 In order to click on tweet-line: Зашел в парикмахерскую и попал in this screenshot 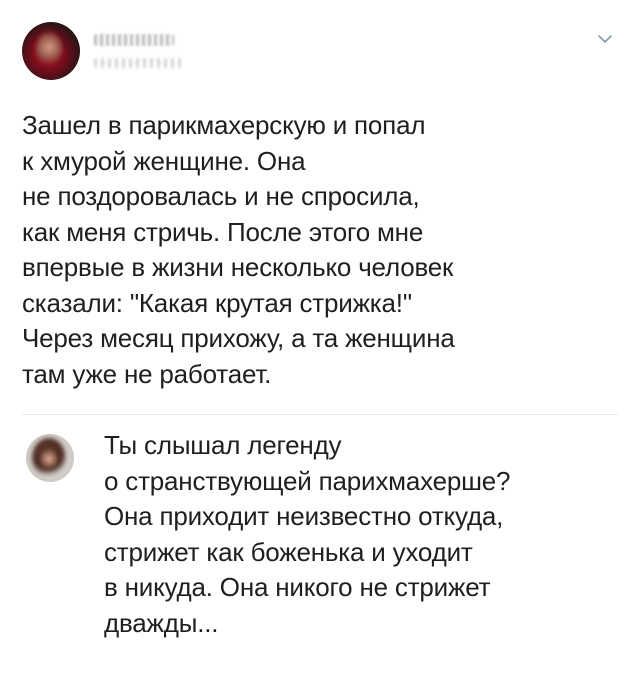, I will do `click(224, 125)`.